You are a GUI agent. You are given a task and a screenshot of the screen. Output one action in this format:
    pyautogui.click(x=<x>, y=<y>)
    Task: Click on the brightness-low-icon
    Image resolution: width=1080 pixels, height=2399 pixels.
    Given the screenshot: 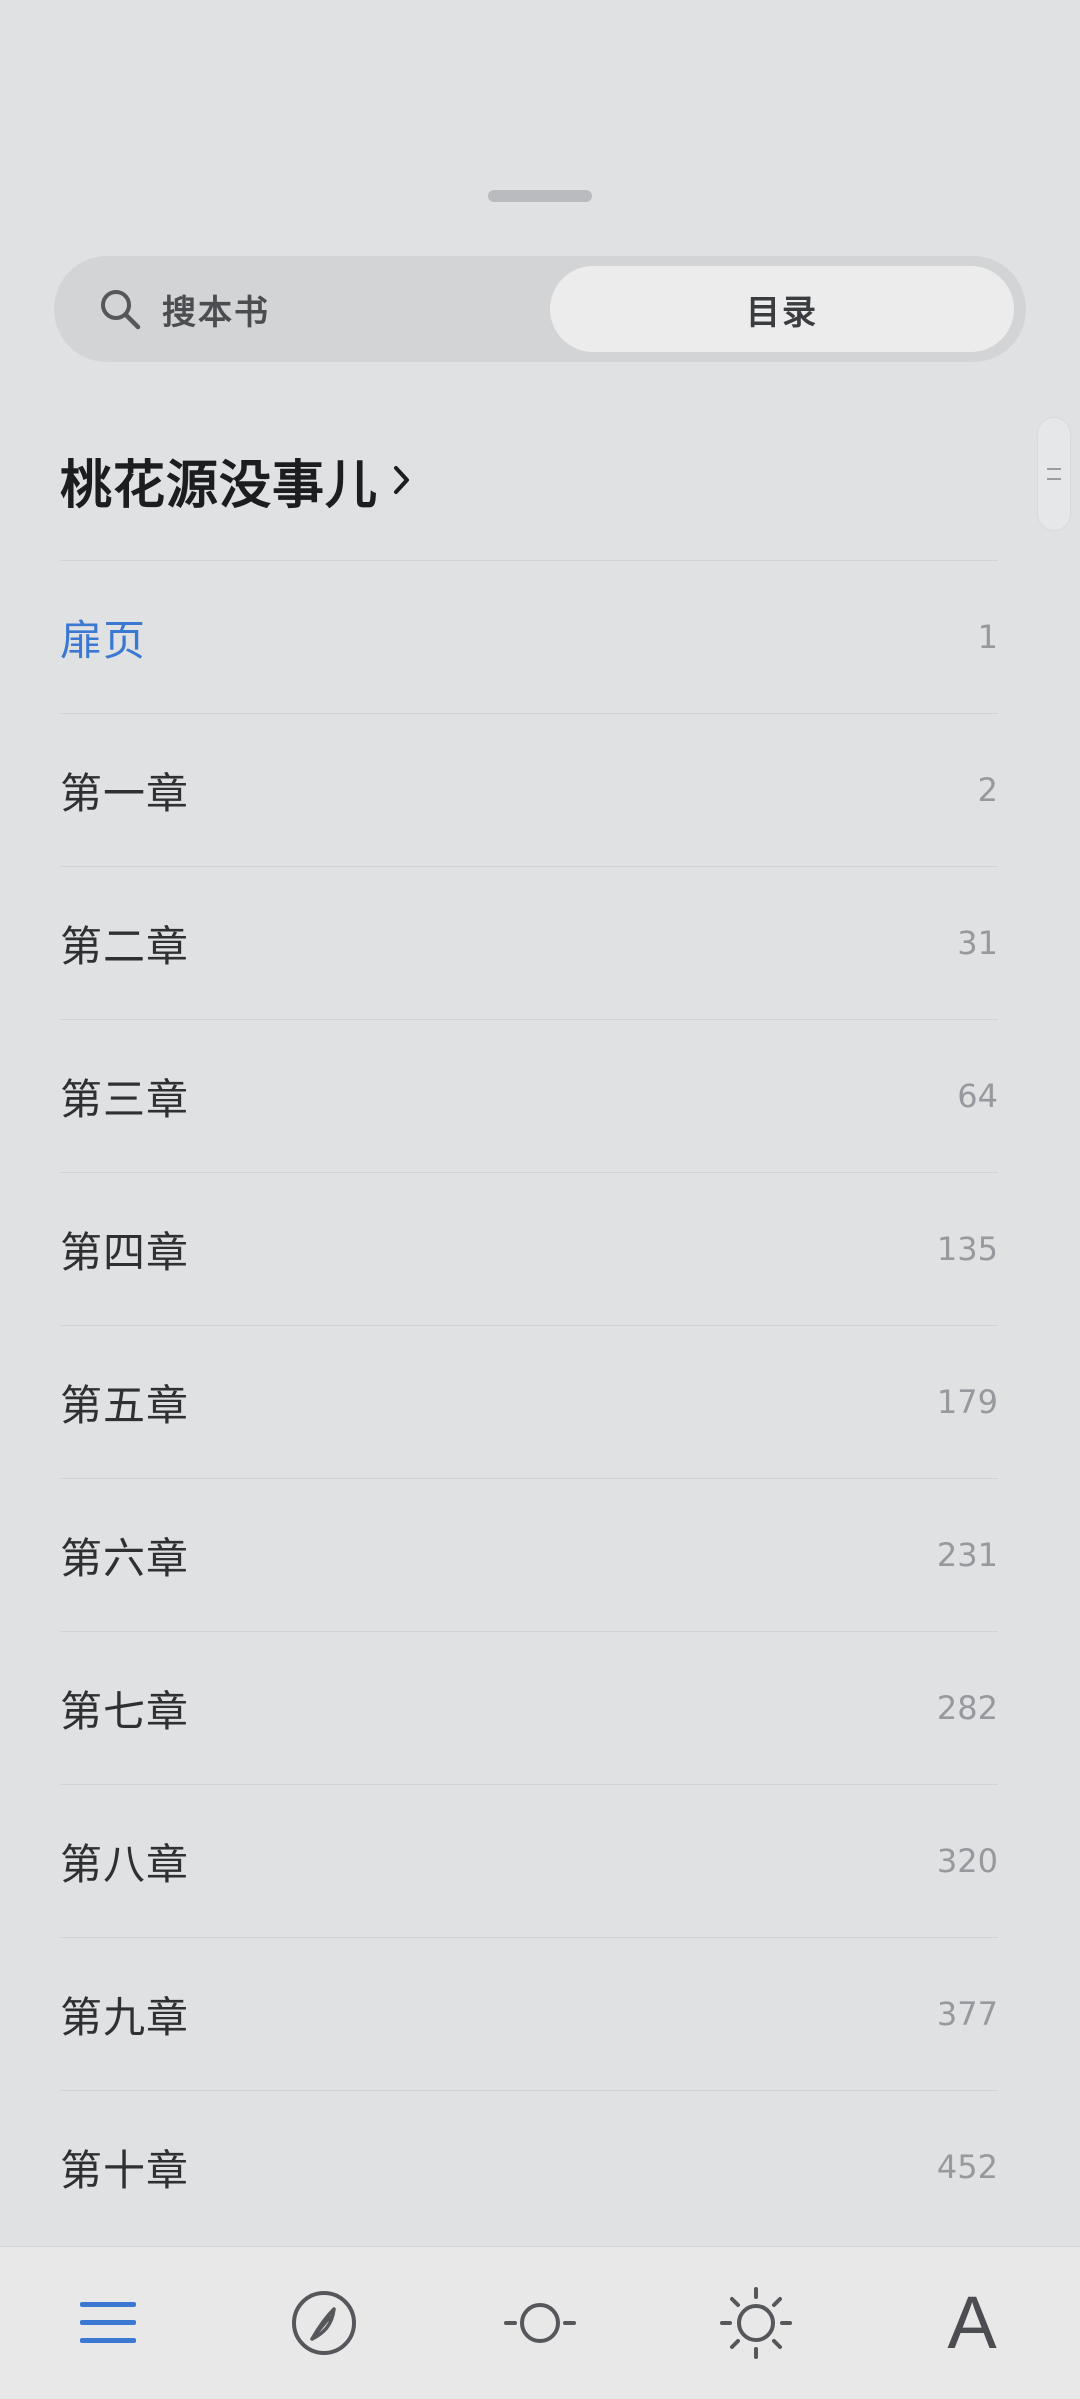 What is the action you would take?
    pyautogui.click(x=540, y=2323)
    